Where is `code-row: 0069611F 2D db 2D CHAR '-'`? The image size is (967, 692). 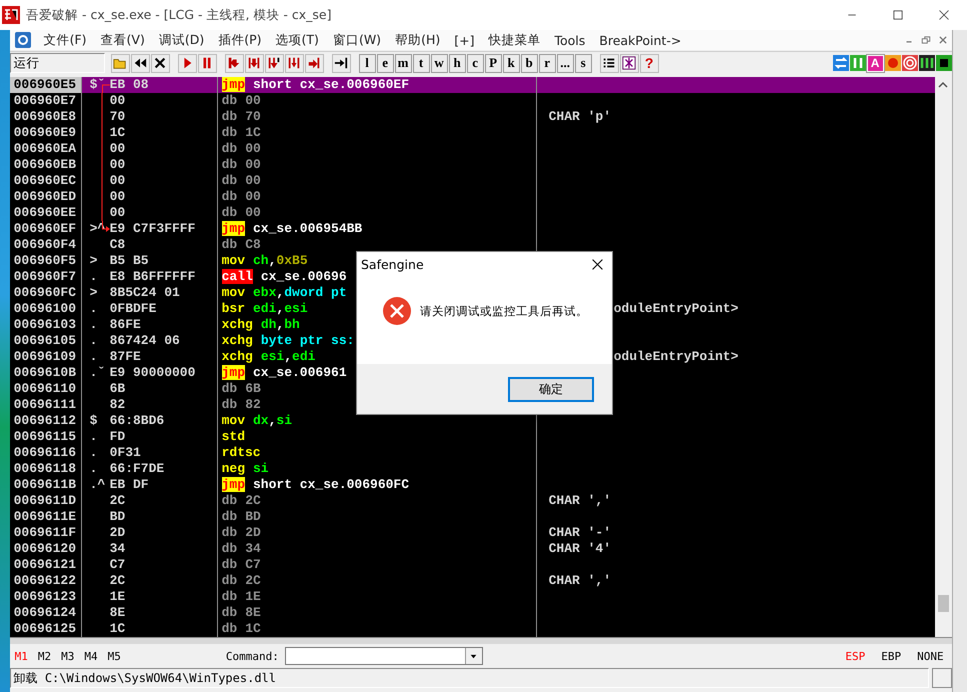 code-row: 0069611F 2D db 2D CHAR '-' is located at coordinates (472, 533).